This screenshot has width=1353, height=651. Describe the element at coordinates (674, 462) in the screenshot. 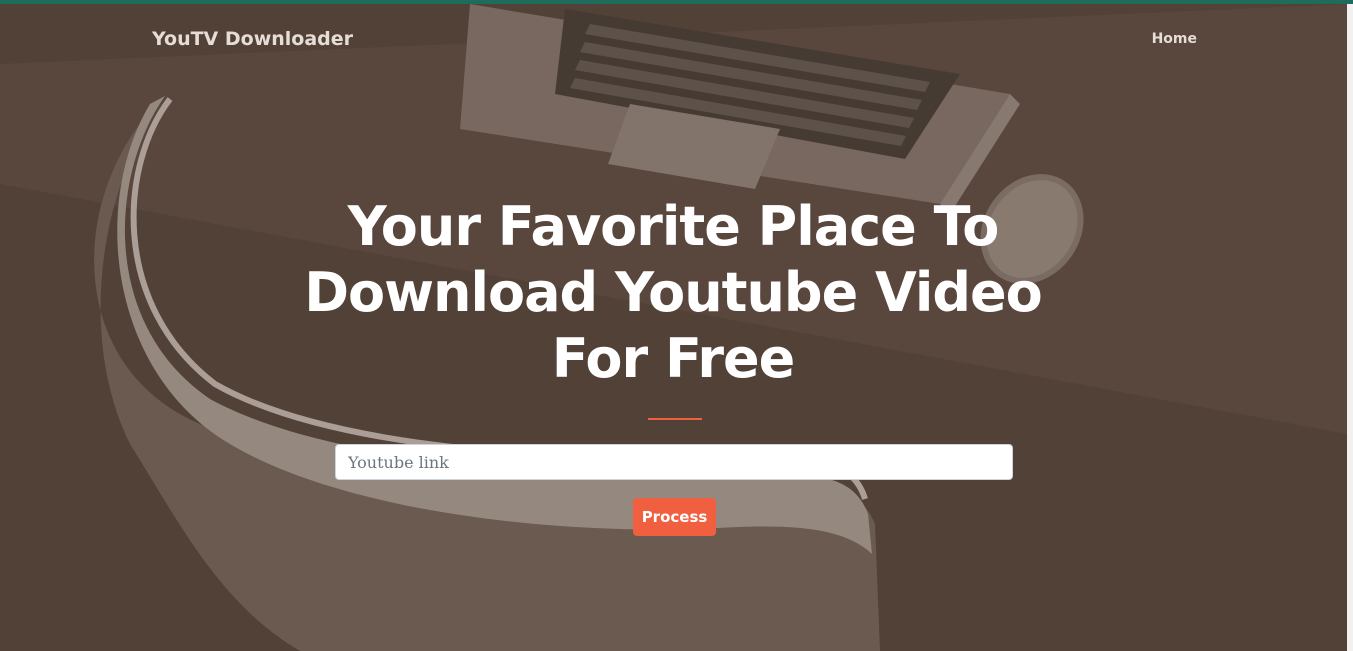

I see `youtube-link-input` at that location.